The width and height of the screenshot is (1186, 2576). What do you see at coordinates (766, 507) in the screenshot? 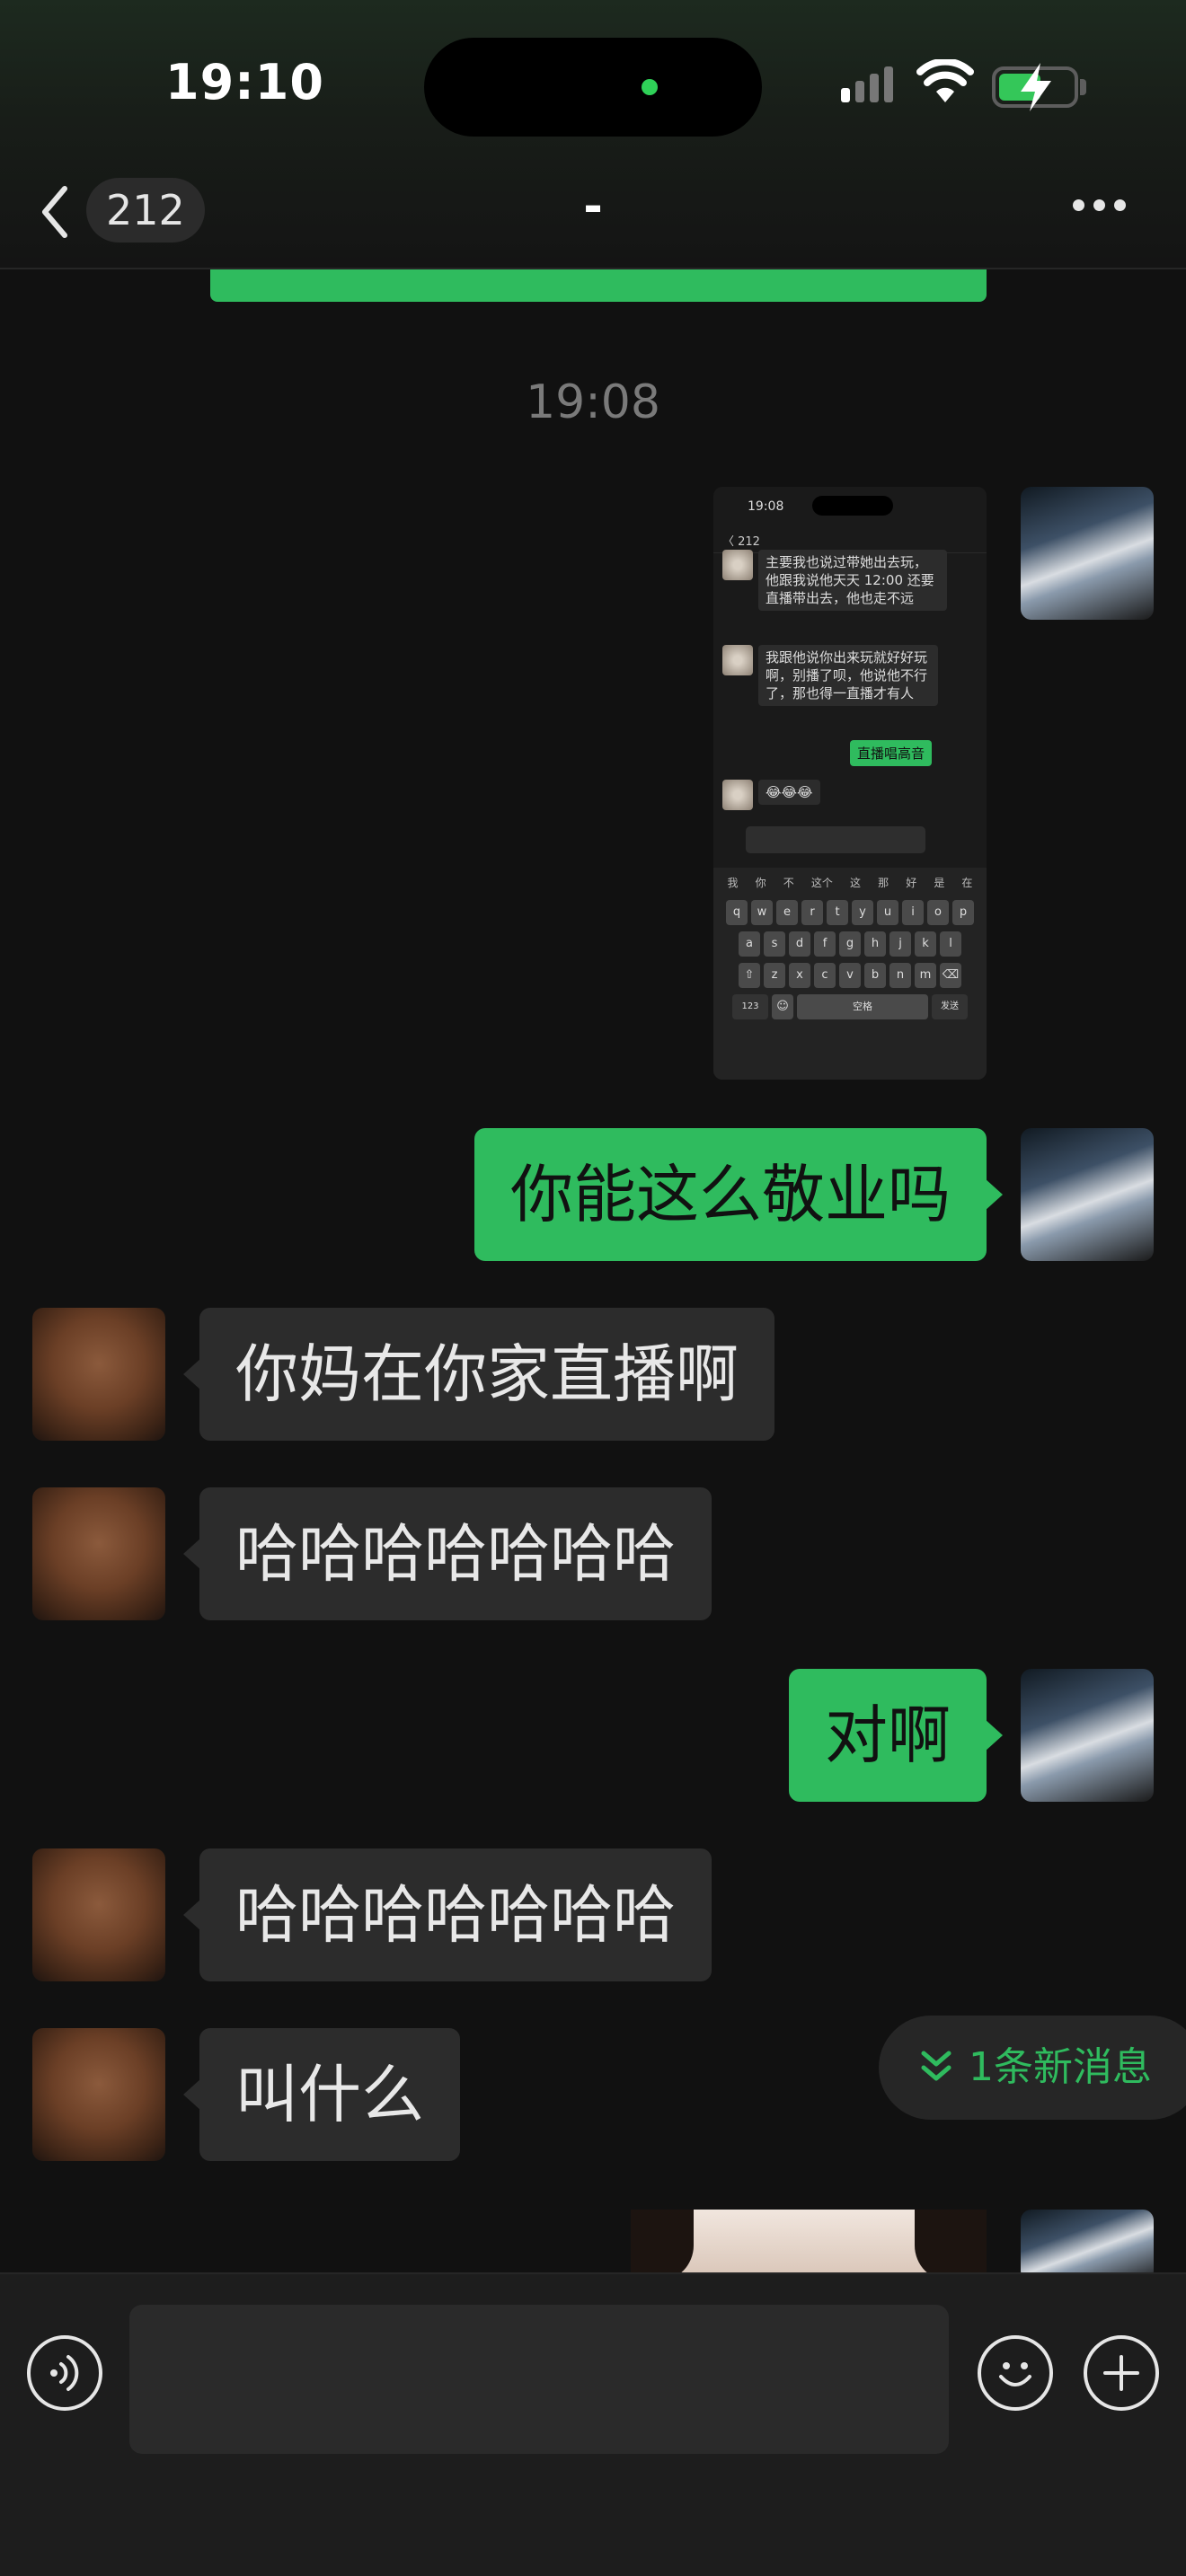
I see `thumb-status-time: 19:08` at bounding box center [766, 507].